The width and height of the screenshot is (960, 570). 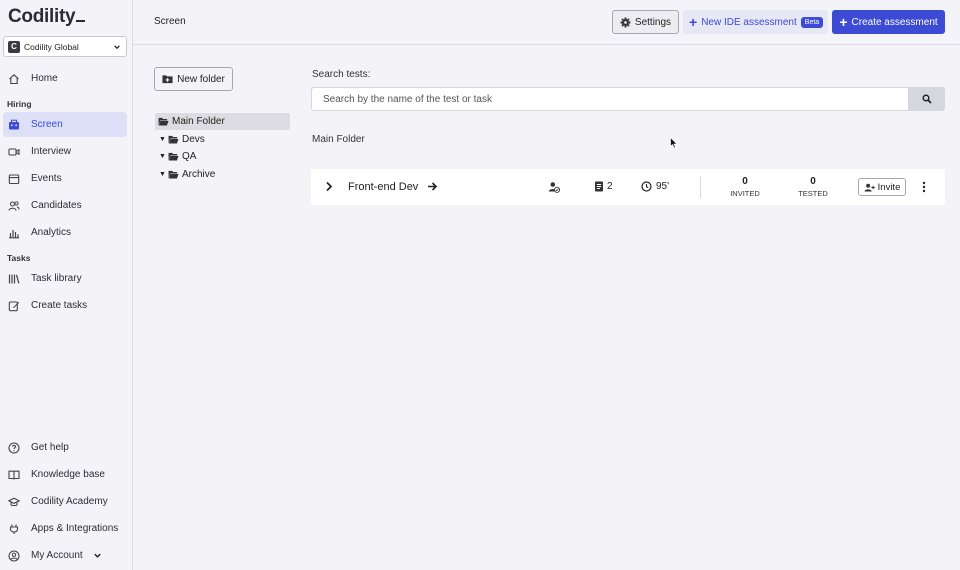 I want to click on sidebar-item-home: Home, so click(x=65, y=78).